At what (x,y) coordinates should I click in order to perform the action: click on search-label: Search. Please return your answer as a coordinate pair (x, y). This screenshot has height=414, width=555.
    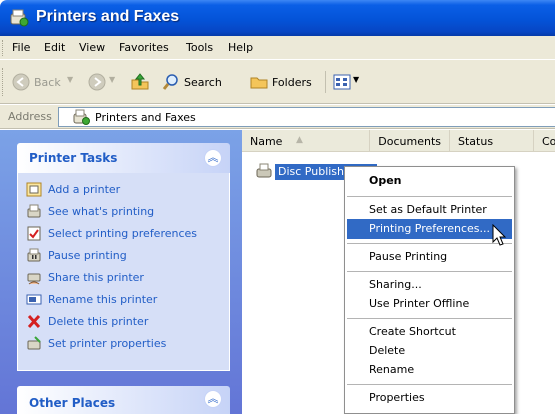
    Looking at the image, I should click on (203, 82).